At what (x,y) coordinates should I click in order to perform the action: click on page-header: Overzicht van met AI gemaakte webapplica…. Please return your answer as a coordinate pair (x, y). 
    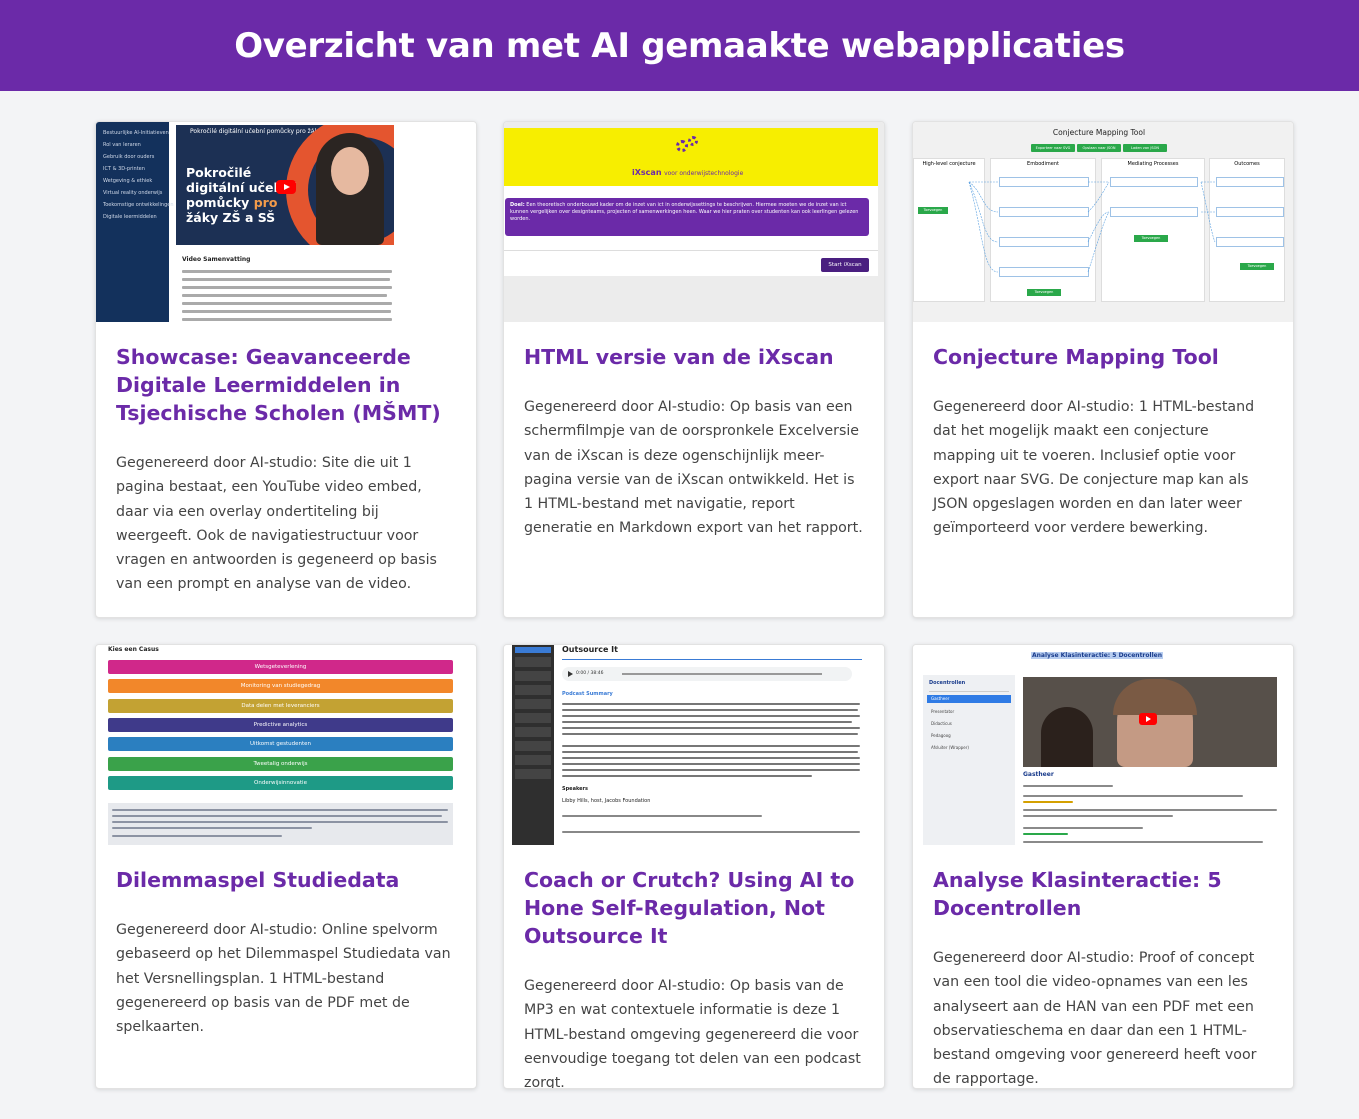
    Looking at the image, I should click on (679, 45).